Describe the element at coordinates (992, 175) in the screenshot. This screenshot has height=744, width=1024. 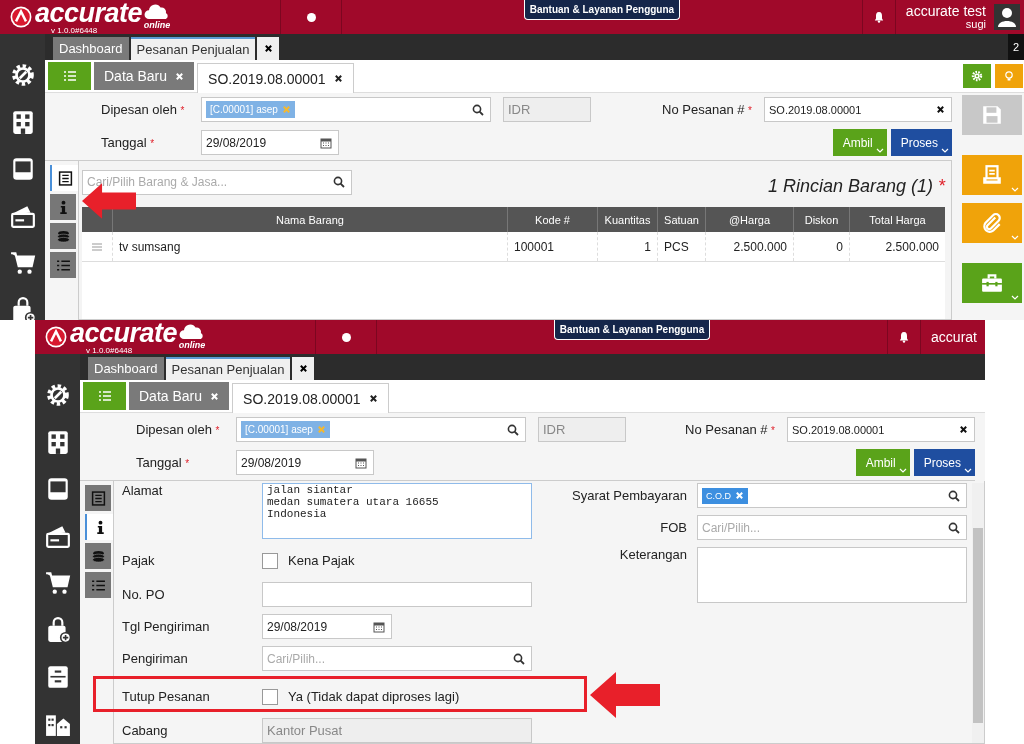
I see `printer-icon` at that location.